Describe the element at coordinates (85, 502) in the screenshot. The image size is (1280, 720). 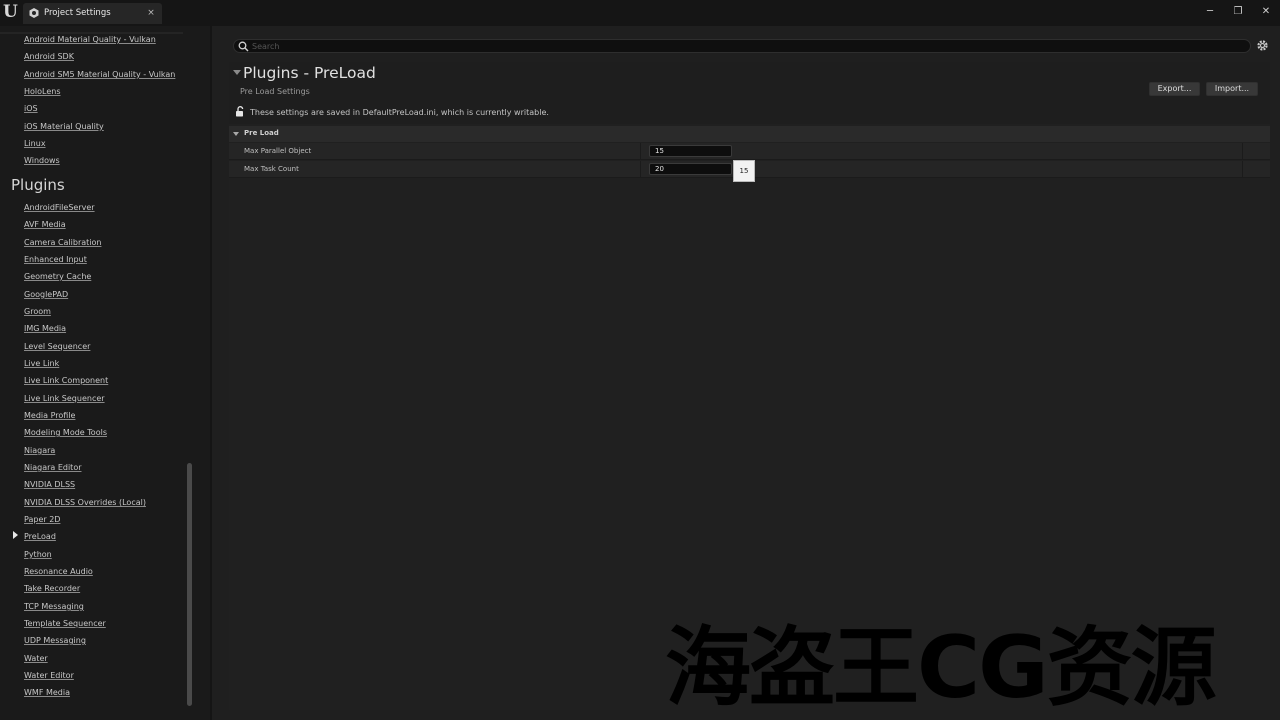
I see `sidebar-item: NVIDIA DLSS Overrides (Local)` at that location.